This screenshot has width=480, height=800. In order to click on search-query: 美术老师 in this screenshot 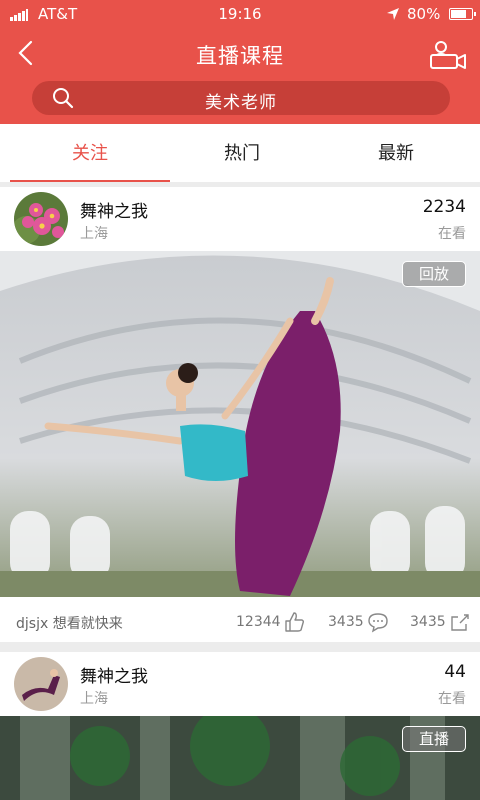, I will do `click(241, 103)`.